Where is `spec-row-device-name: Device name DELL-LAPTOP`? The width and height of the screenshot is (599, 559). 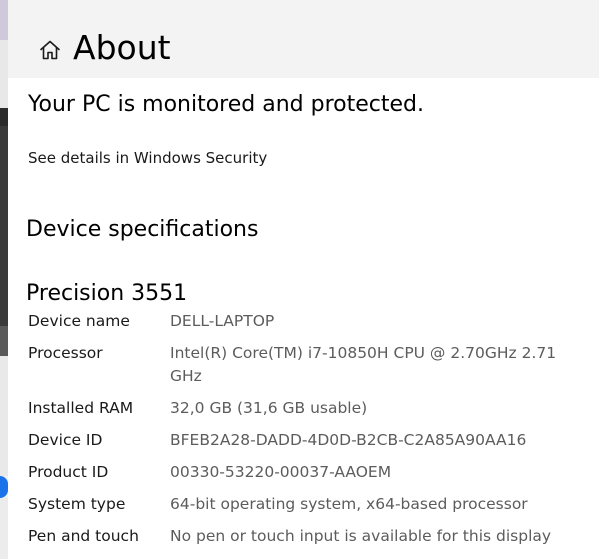
spec-row-device-name: Device name DELL-LAPTOP is located at coordinates (308, 326).